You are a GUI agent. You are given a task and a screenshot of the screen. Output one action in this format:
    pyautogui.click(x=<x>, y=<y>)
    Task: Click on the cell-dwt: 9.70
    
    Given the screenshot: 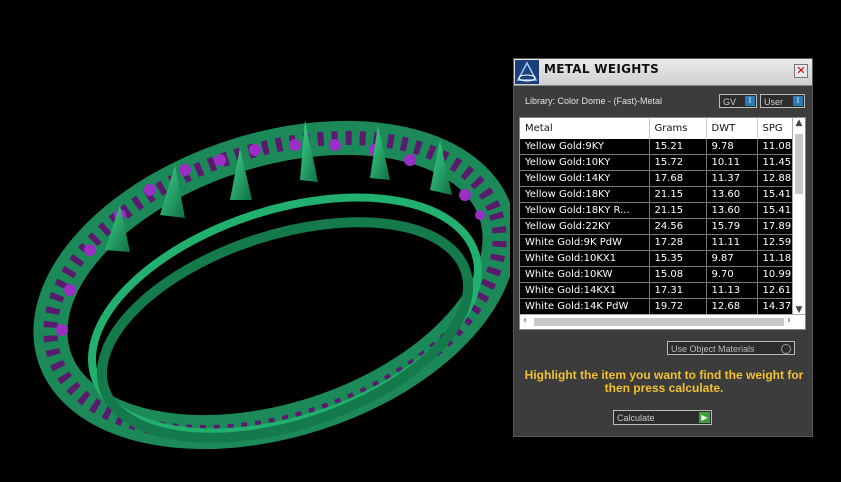 What is the action you would take?
    pyautogui.click(x=732, y=274)
    